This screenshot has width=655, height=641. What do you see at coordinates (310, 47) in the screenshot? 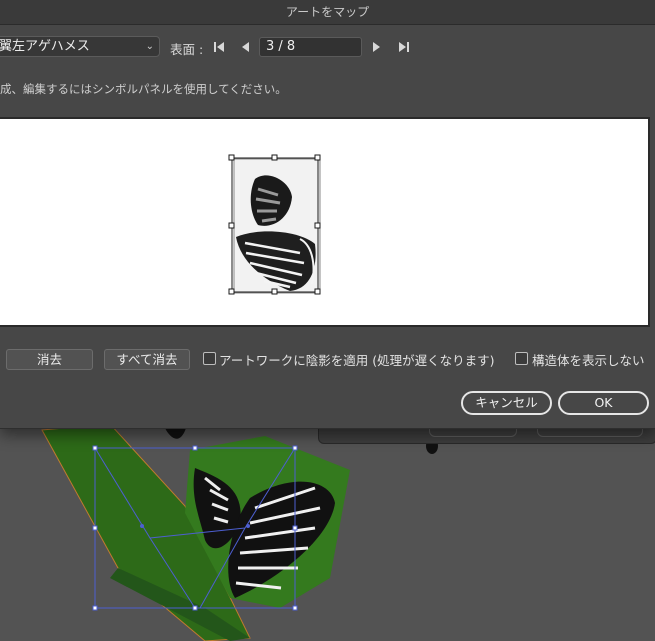
I see `surface-page-field: 3 / 8` at bounding box center [310, 47].